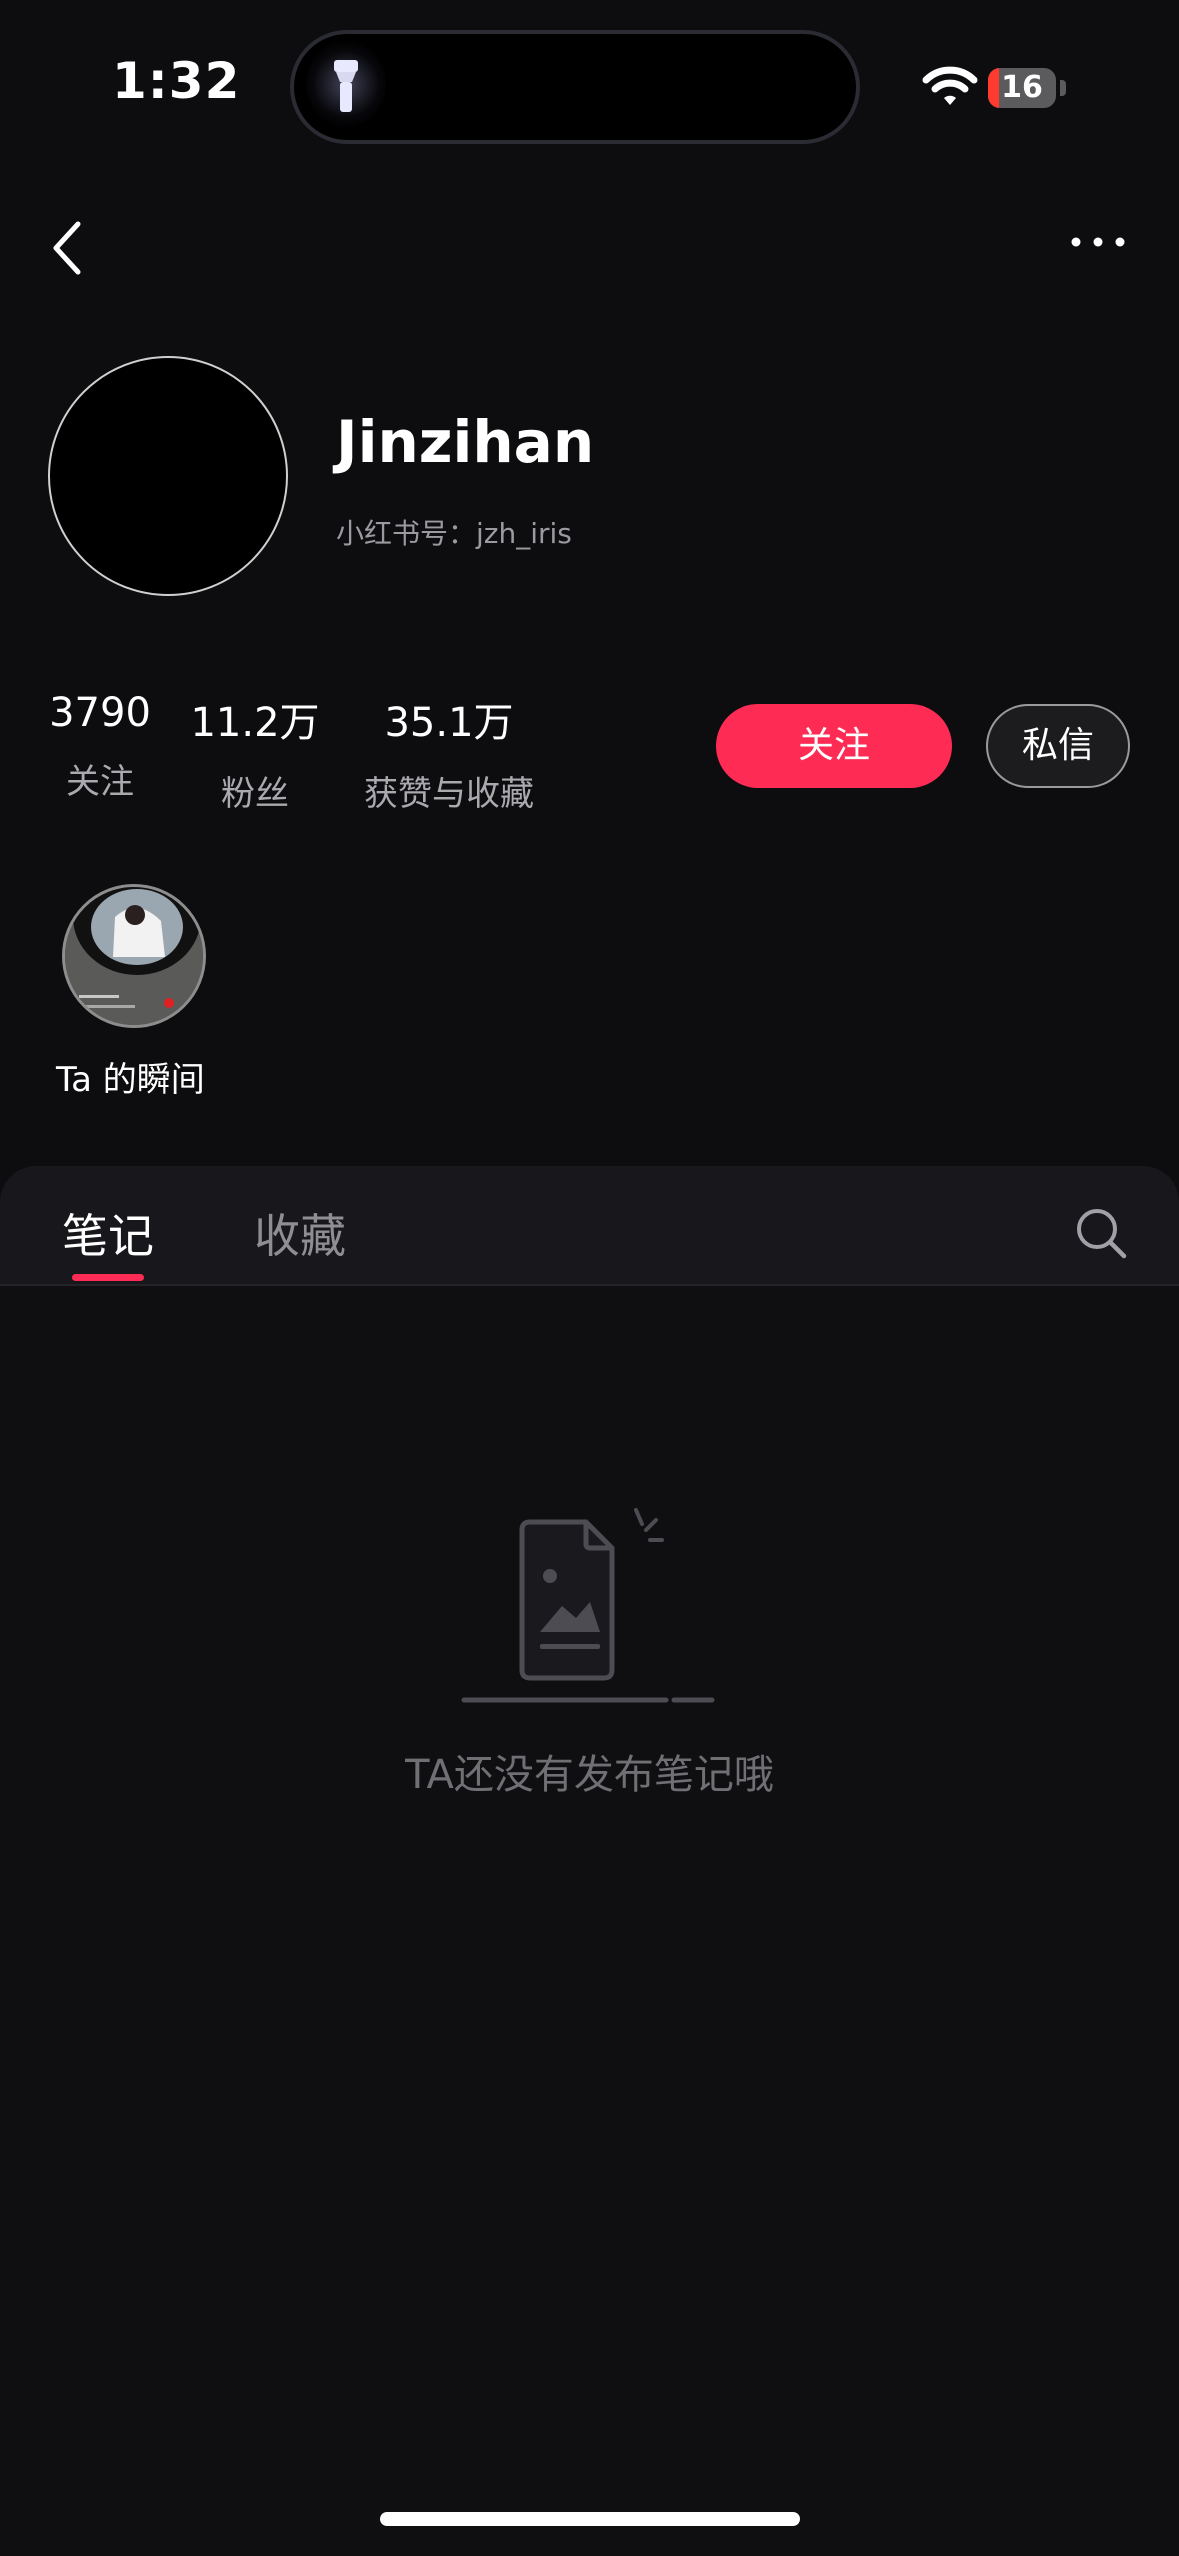 The width and height of the screenshot is (1179, 2556). What do you see at coordinates (346, 86) in the screenshot?
I see `flashlight-icon` at bounding box center [346, 86].